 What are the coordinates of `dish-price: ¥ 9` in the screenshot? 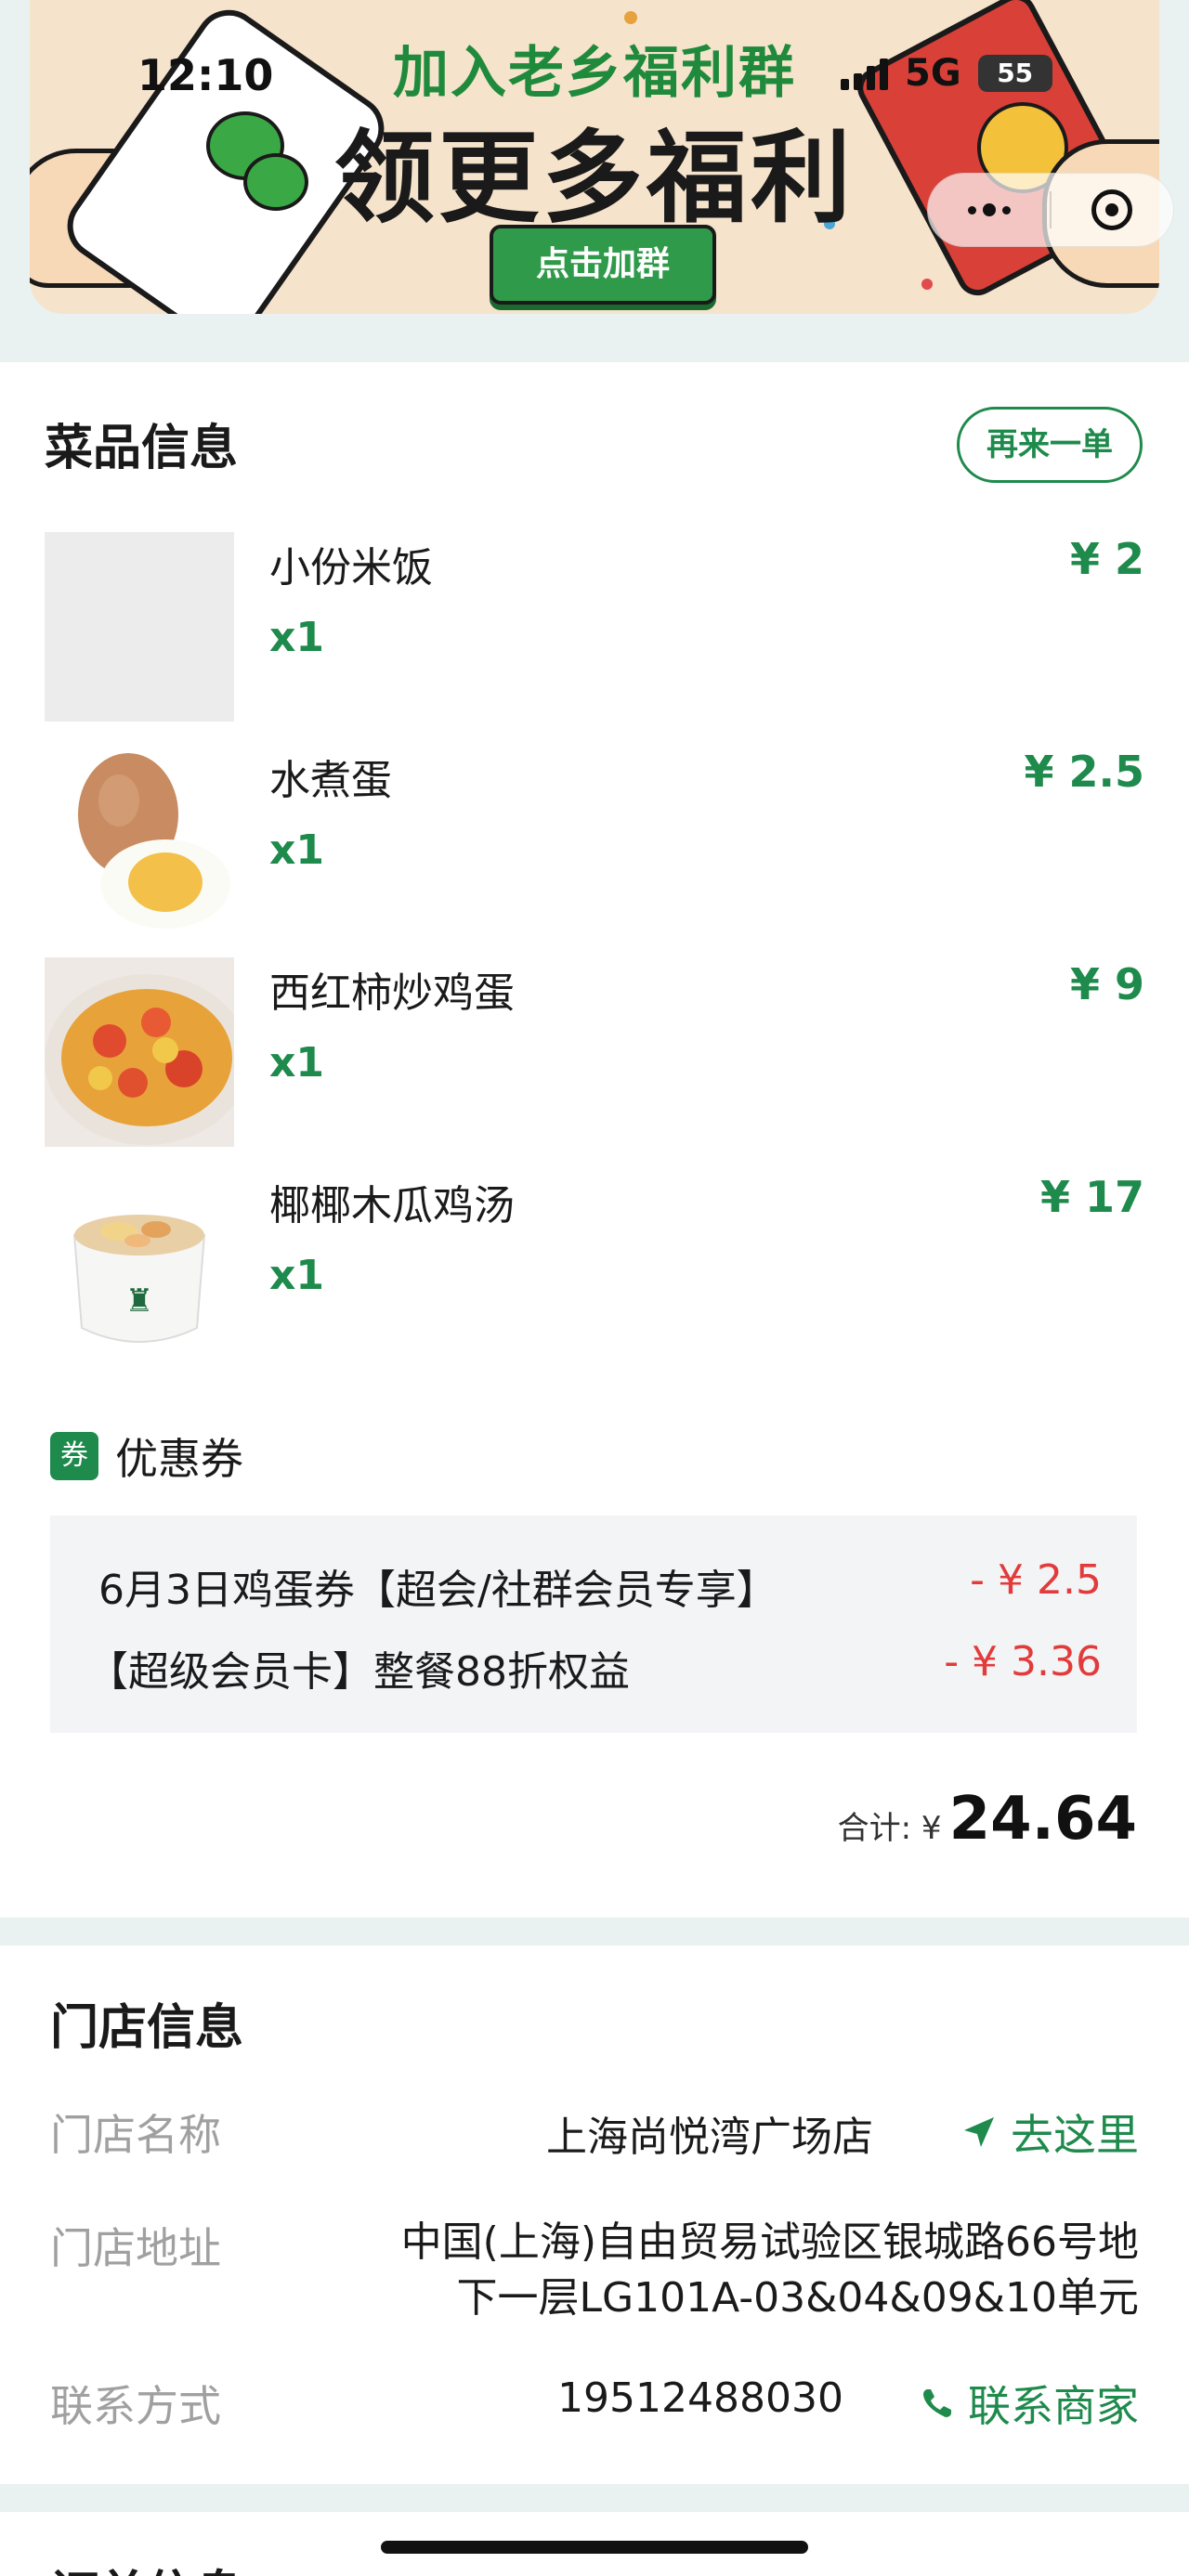 It's located at (1106, 984).